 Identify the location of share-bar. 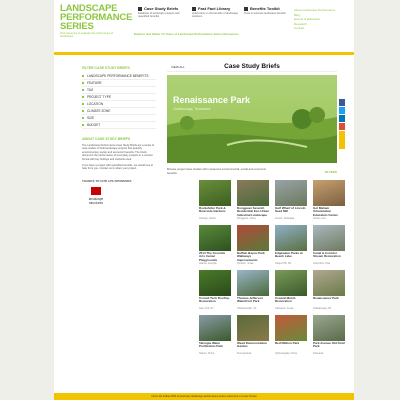
(342, 124).